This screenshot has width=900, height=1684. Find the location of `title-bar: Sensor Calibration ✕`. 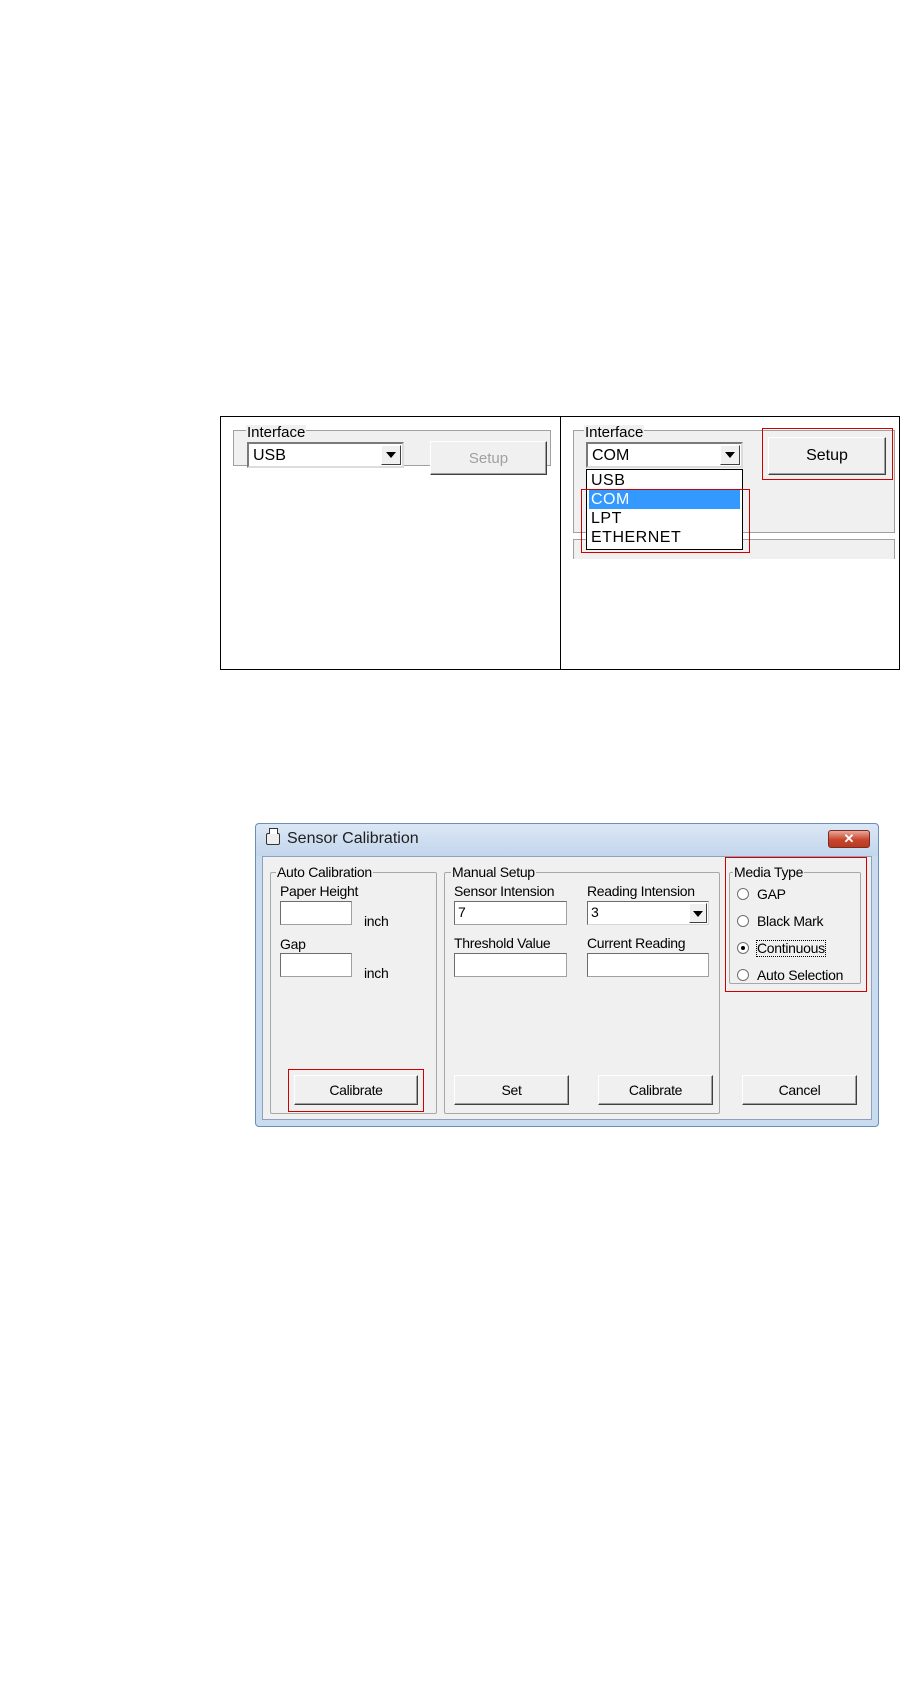

title-bar: Sensor Calibration ✕ is located at coordinates (567, 840).